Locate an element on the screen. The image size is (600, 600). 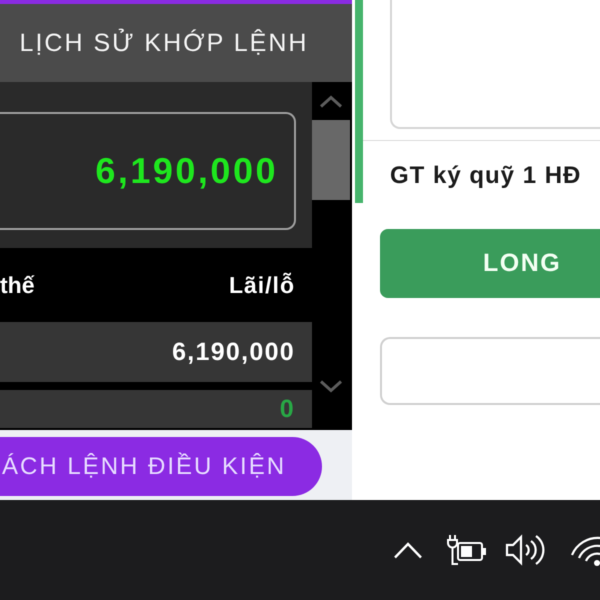
battery-charging-icon is located at coordinates (466, 550).